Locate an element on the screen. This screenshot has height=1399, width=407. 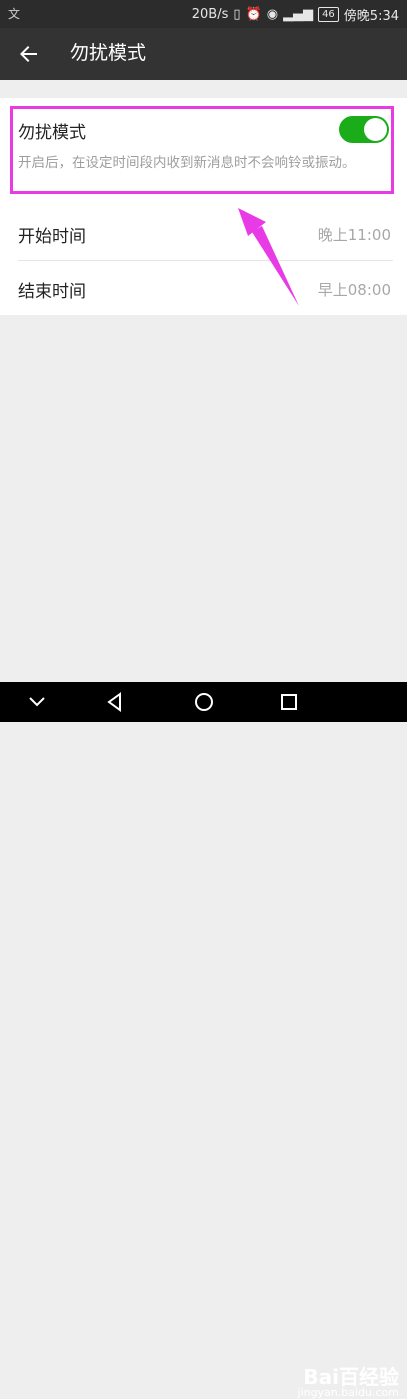
end-time-row: 结束时间 早上08:00 is located at coordinates (203, 288).